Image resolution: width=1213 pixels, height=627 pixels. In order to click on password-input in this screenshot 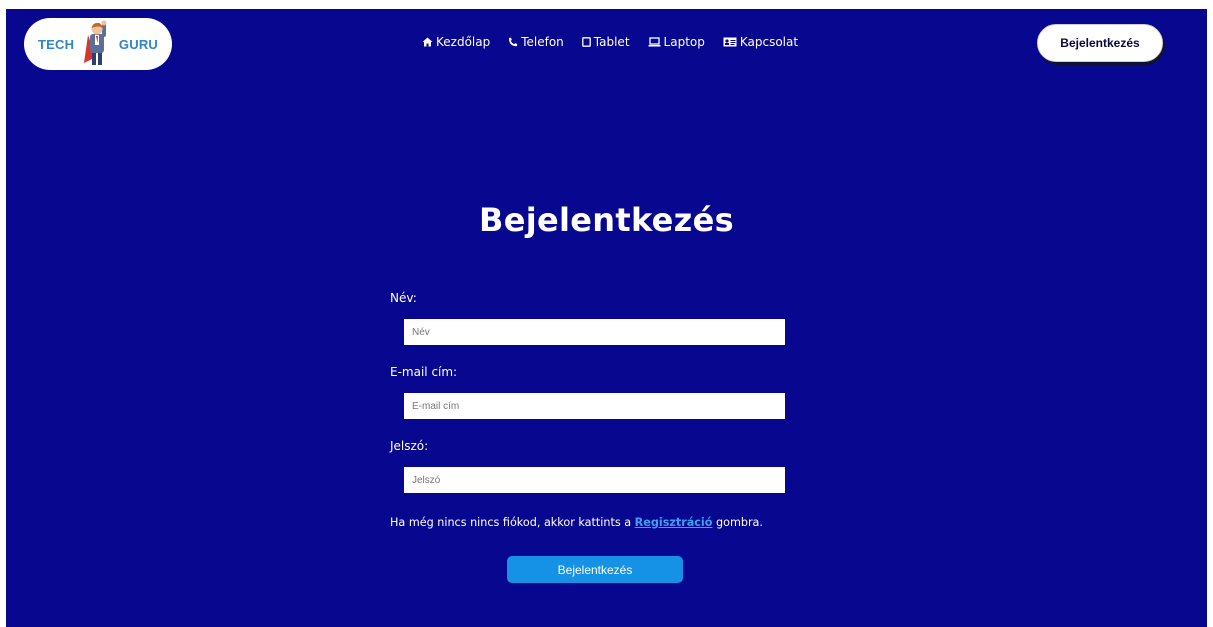, I will do `click(594, 480)`.